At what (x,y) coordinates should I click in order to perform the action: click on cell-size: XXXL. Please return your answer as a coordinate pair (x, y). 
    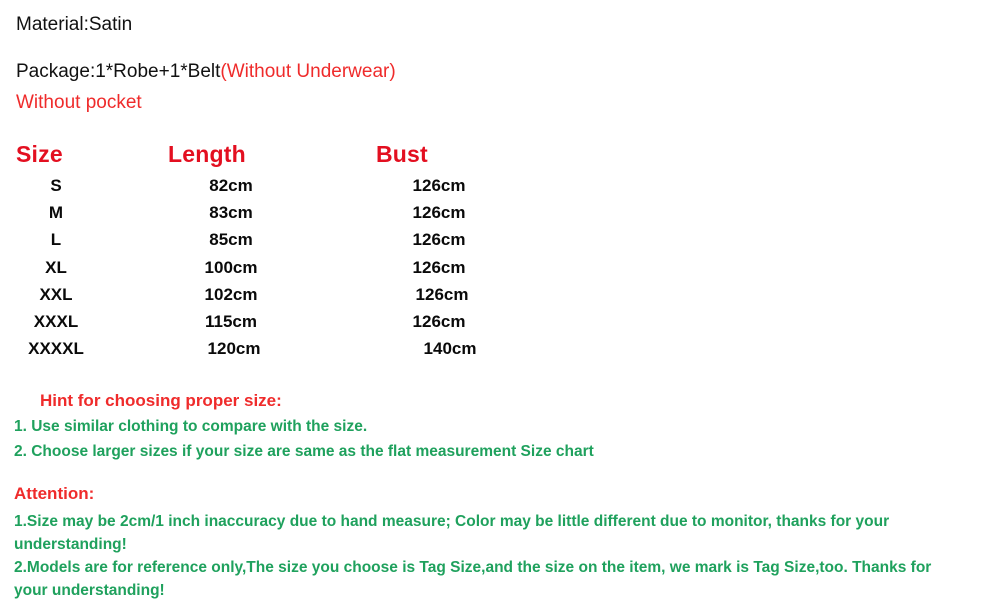
    Looking at the image, I should click on (56, 322).